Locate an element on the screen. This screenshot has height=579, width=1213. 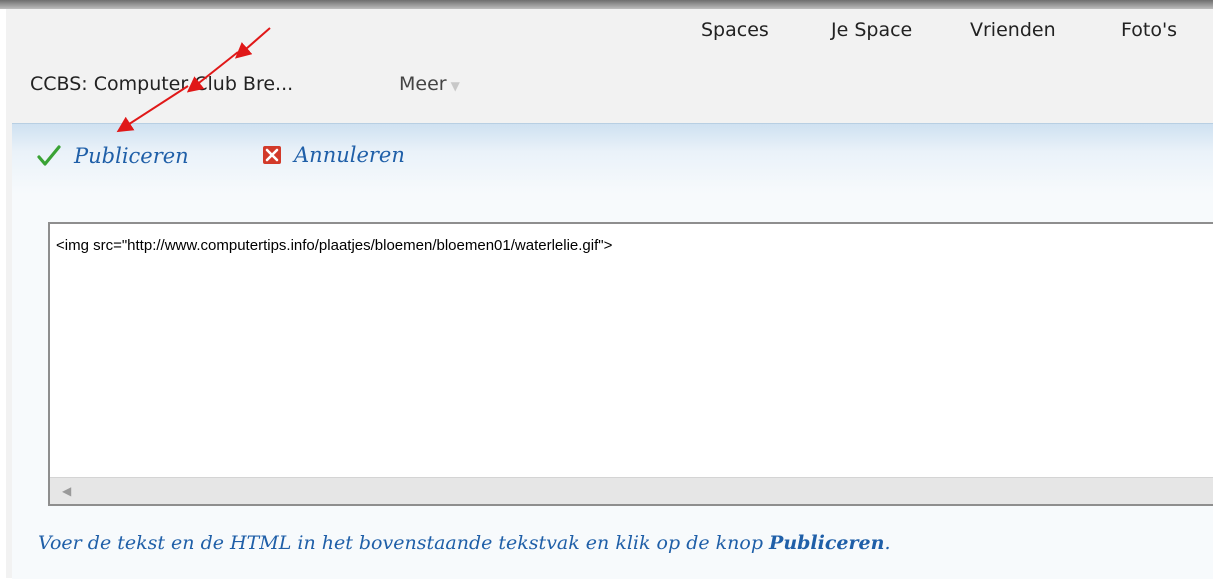
publish-label: Publiceren is located at coordinates (131, 156).